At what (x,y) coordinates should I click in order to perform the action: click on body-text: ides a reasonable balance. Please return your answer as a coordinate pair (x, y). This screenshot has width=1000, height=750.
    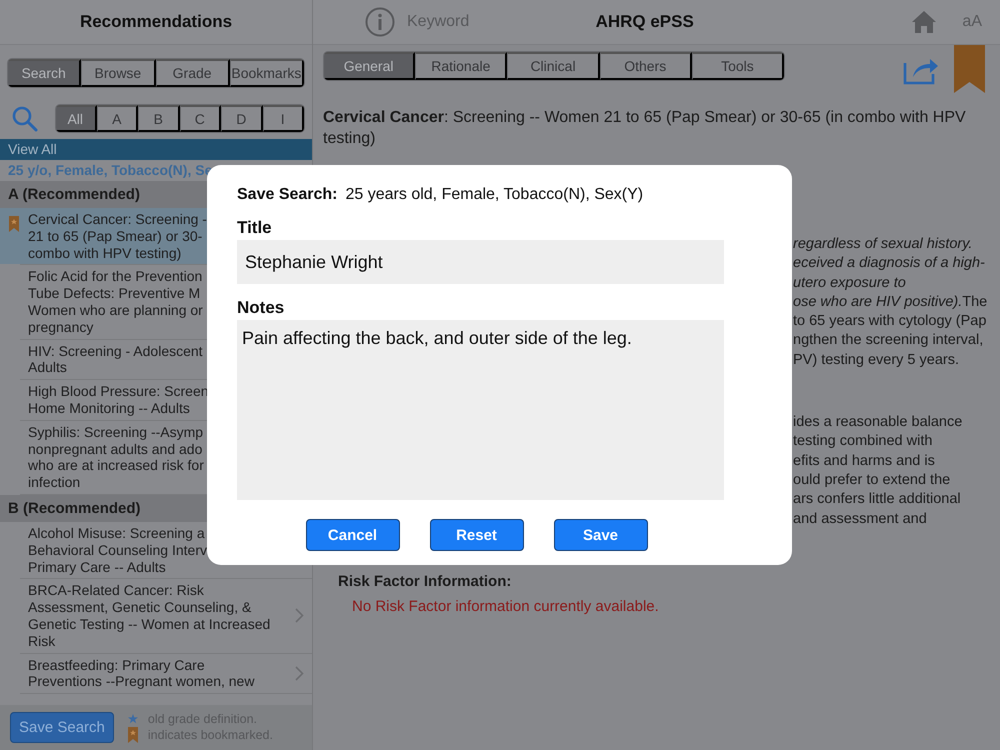
    Looking at the image, I should click on (877, 422).